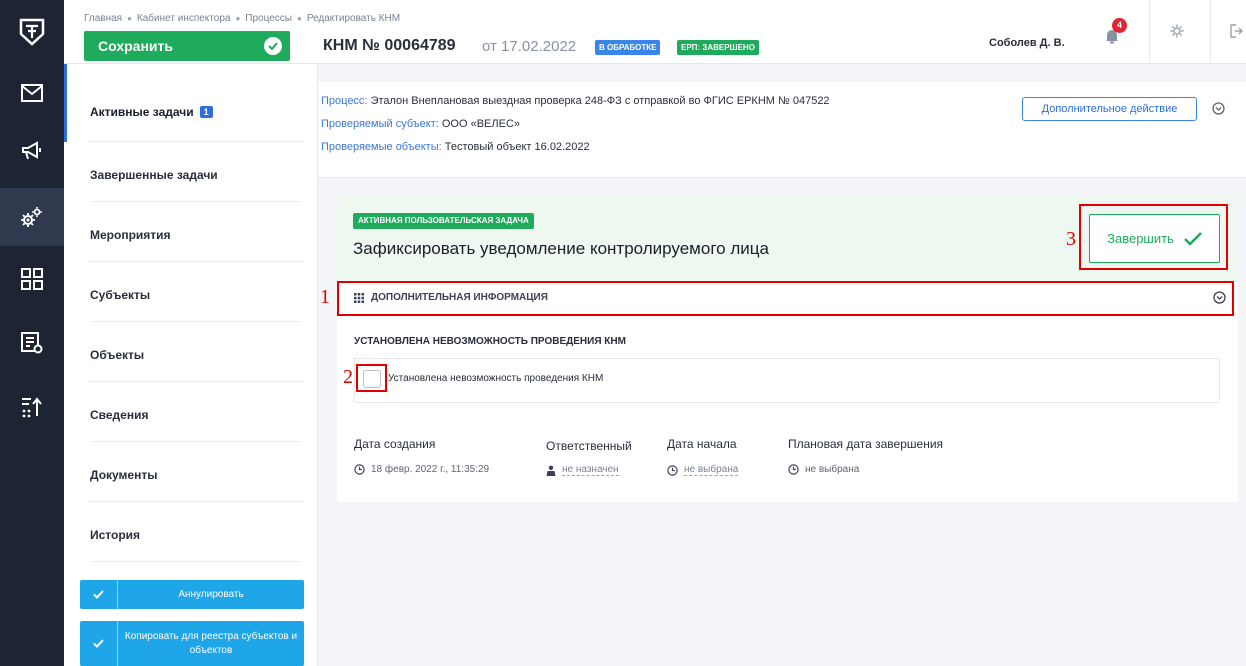 The height and width of the screenshot is (666, 1246). Describe the element at coordinates (628, 47) in the screenshot. I see `status-badge: В ОБРАБОТКЕ` at that location.